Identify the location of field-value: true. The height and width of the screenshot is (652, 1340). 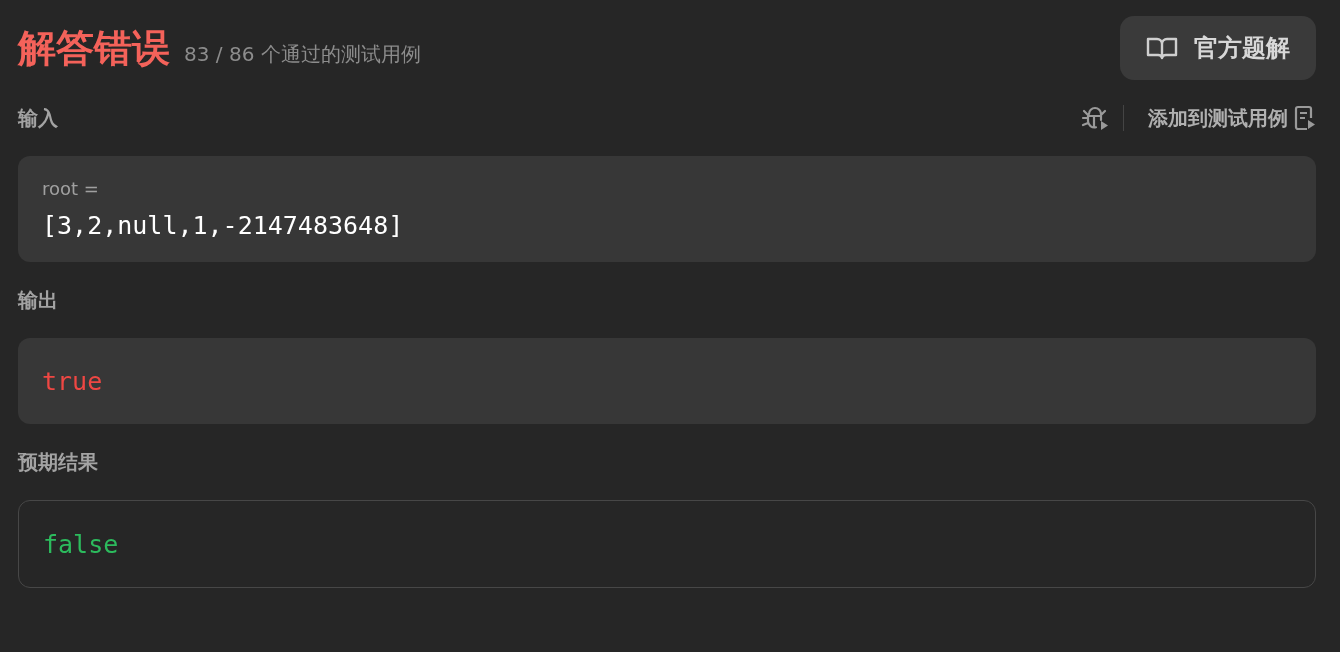
(73, 381).